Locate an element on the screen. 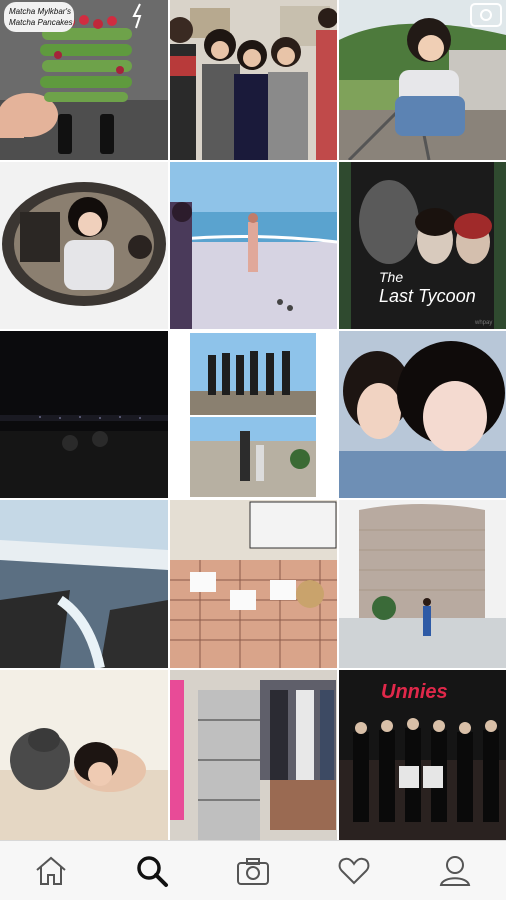  person-icon is located at coordinates (454, 870).